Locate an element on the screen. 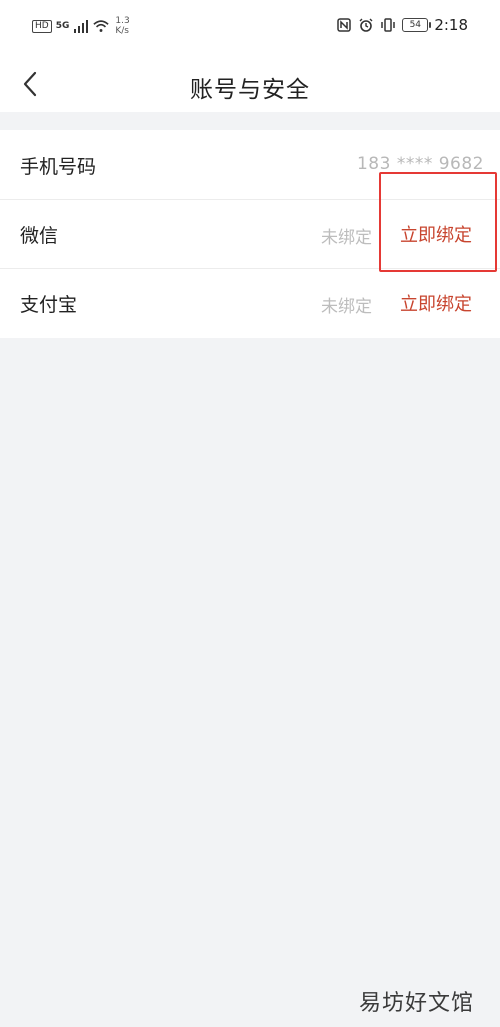 Image resolution: width=500 pixels, height=1027 pixels. network-speed: 1.3 K/s is located at coordinates (122, 26).